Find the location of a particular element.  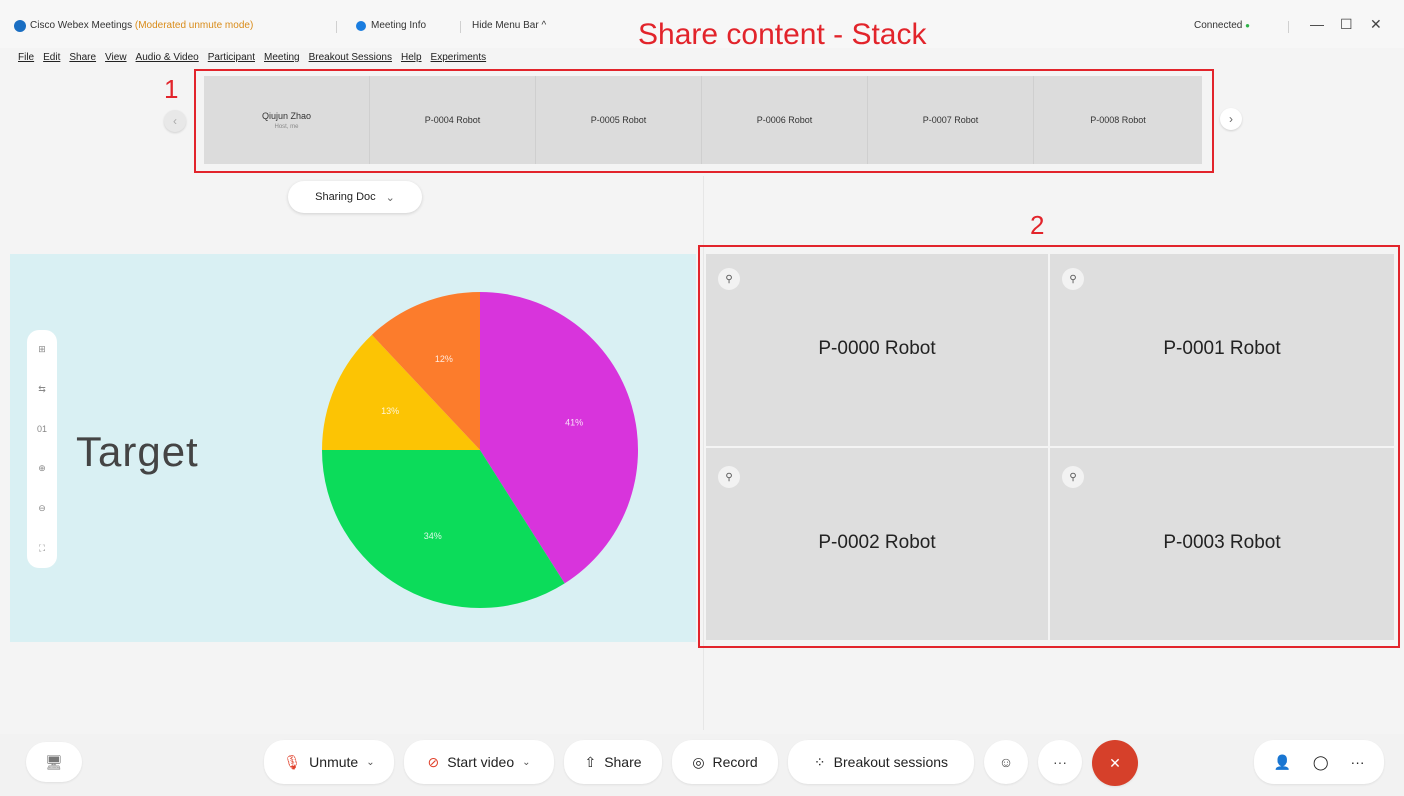

status-label: Connected is located at coordinates (1218, 25).